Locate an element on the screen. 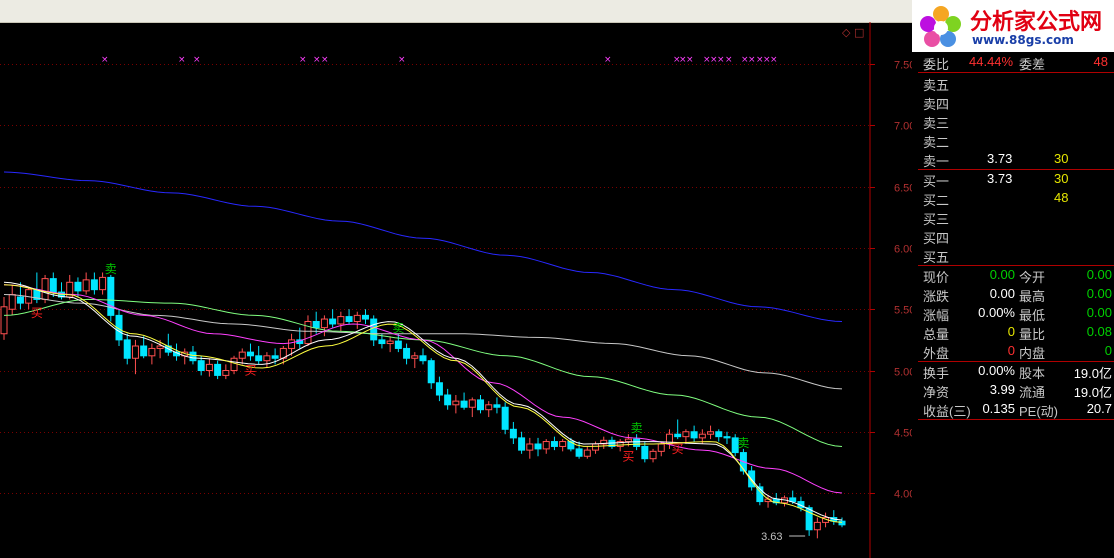  fund-label: 净资 is located at coordinates (936, 392).